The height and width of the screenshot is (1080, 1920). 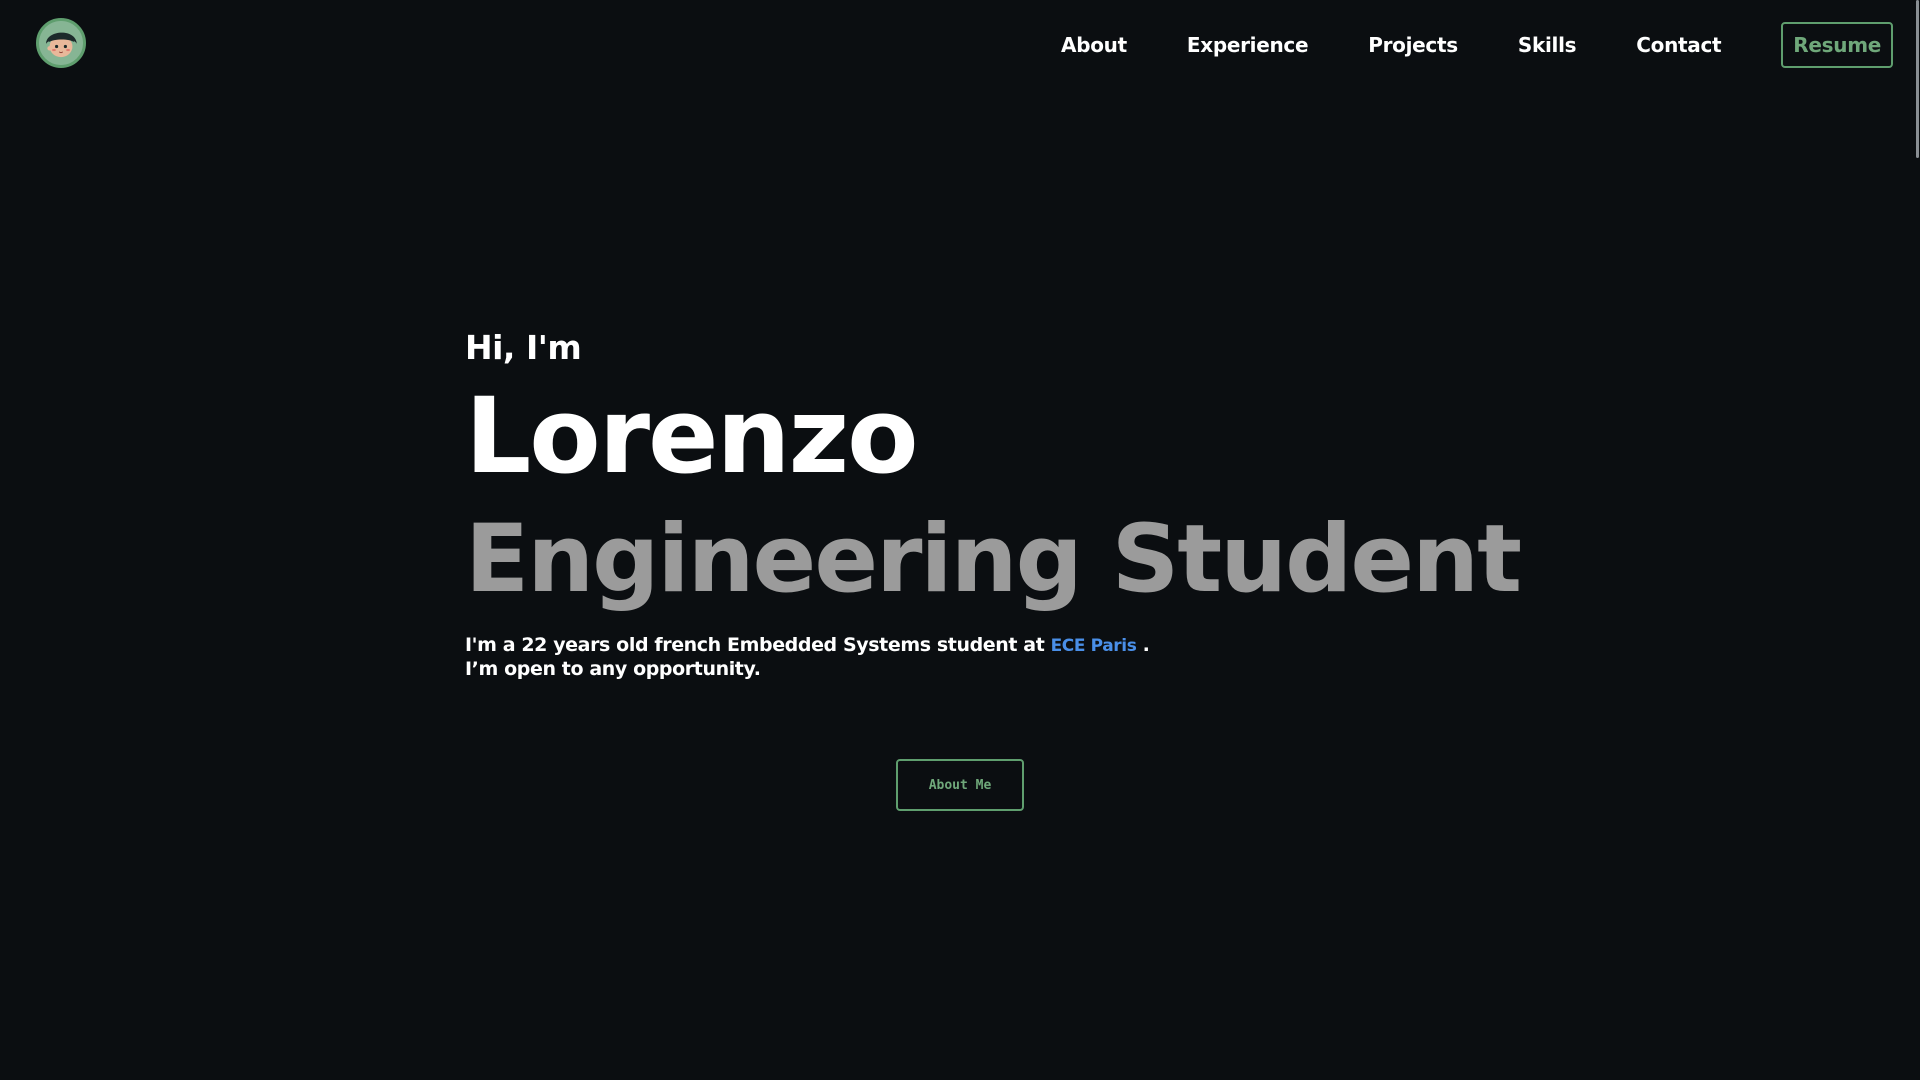 I want to click on hero-role: Engineering Student, so click(x=993, y=559).